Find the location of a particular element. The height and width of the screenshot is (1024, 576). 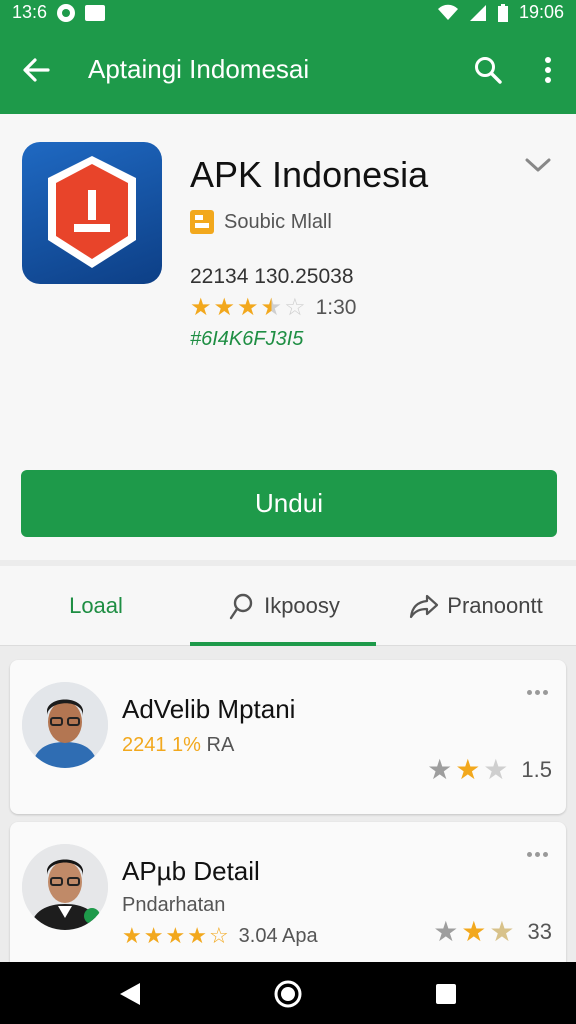

expand-button is located at coordinates (538, 165).